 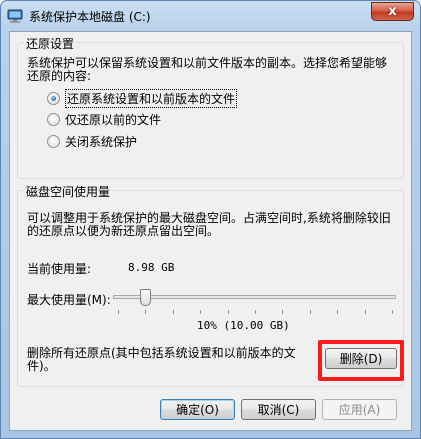 What do you see at coordinates (15, 16) in the screenshot?
I see `computer-icon` at bounding box center [15, 16].